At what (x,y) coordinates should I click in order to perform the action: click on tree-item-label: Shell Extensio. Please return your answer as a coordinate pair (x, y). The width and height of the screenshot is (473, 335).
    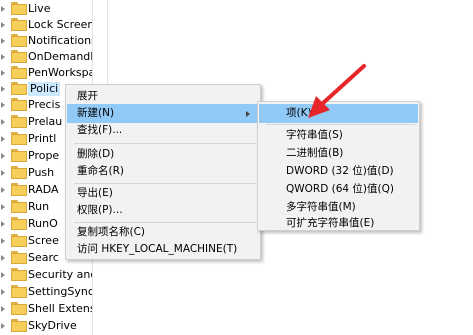
    Looking at the image, I should click on (60, 308).